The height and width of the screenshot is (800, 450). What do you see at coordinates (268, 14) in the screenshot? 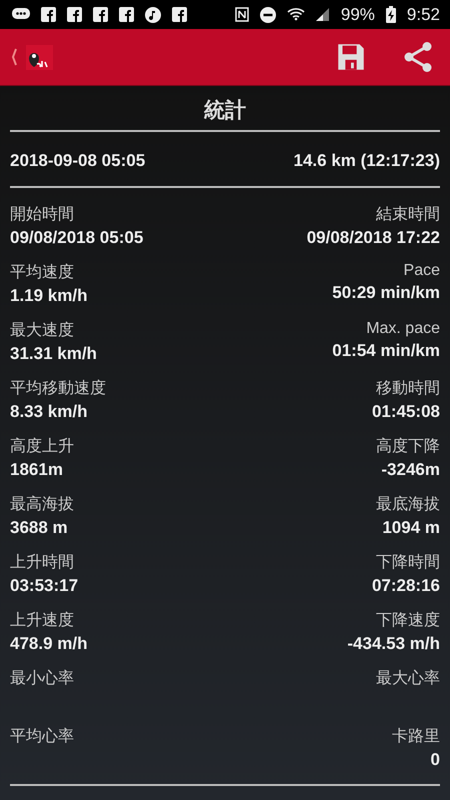
I see `do-not-disturb-icon` at bounding box center [268, 14].